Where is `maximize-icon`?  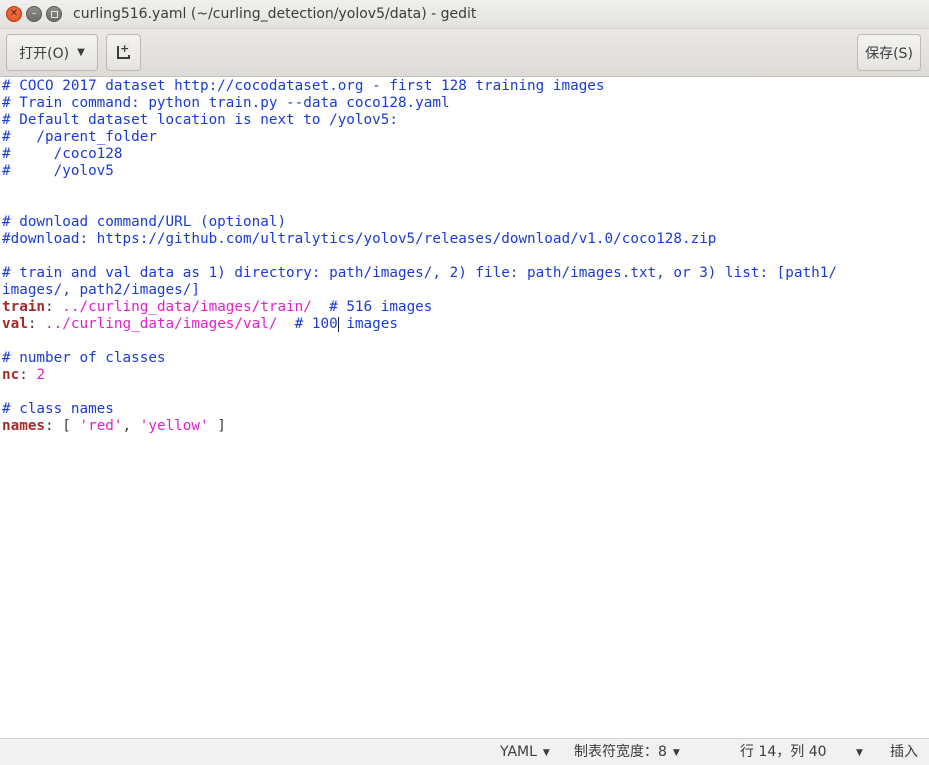
maximize-icon is located at coordinates (54, 14).